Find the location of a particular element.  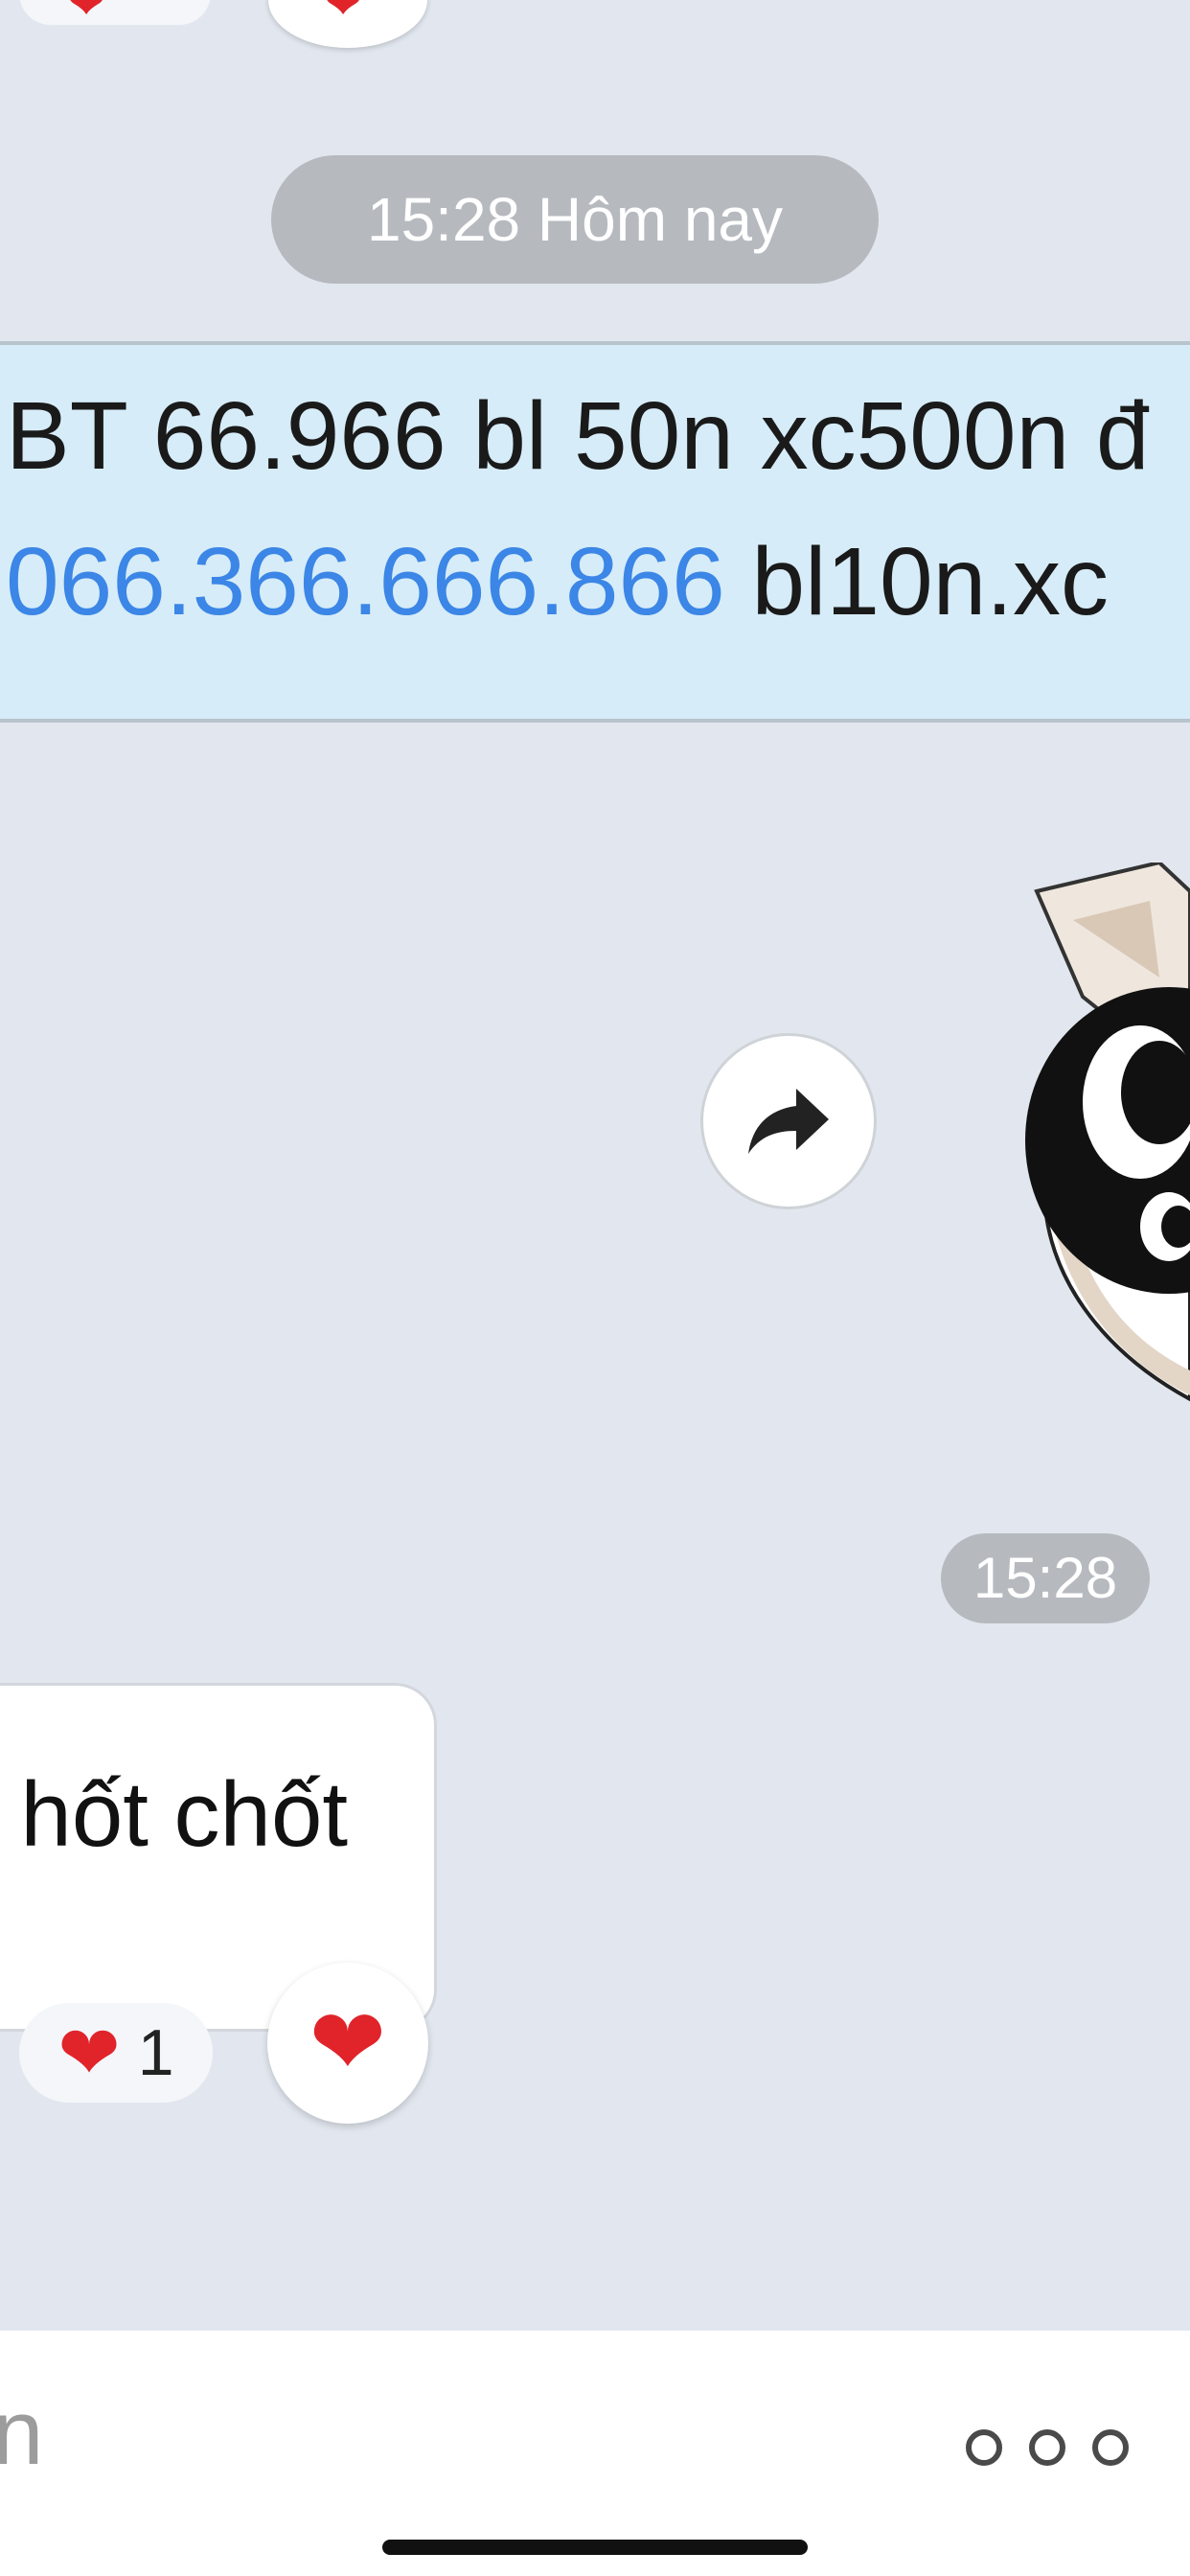

notice-line-2: 066.366.666.866 bl10n.xc is located at coordinates (558, 582).